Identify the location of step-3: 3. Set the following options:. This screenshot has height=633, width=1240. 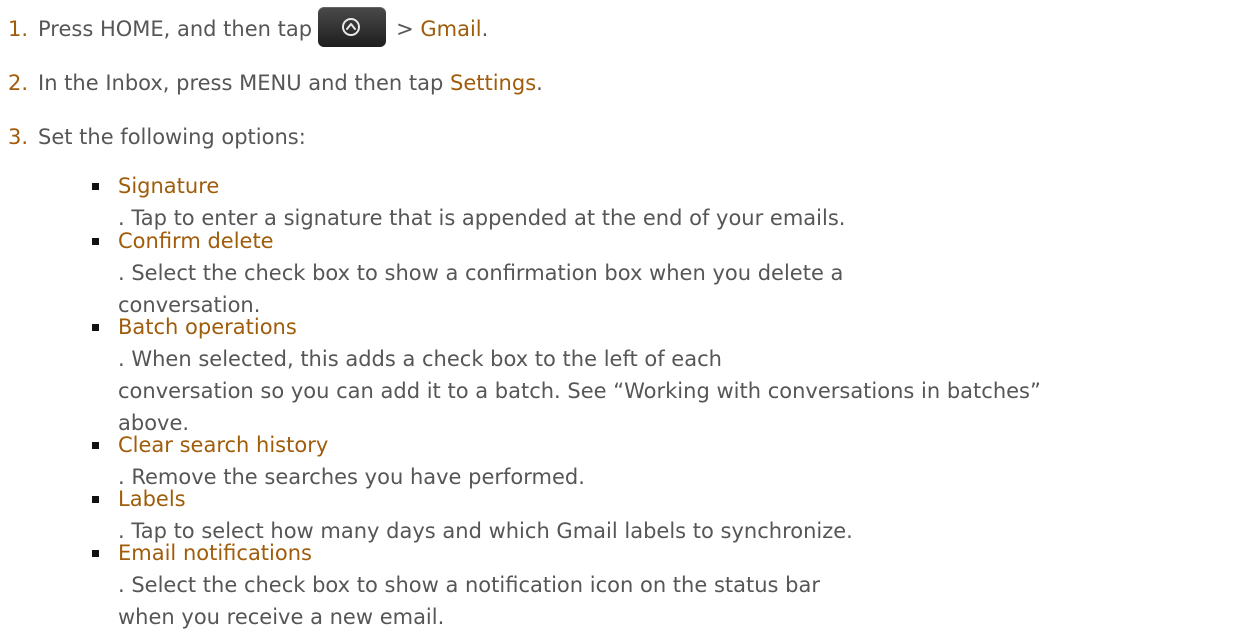
(157, 137).